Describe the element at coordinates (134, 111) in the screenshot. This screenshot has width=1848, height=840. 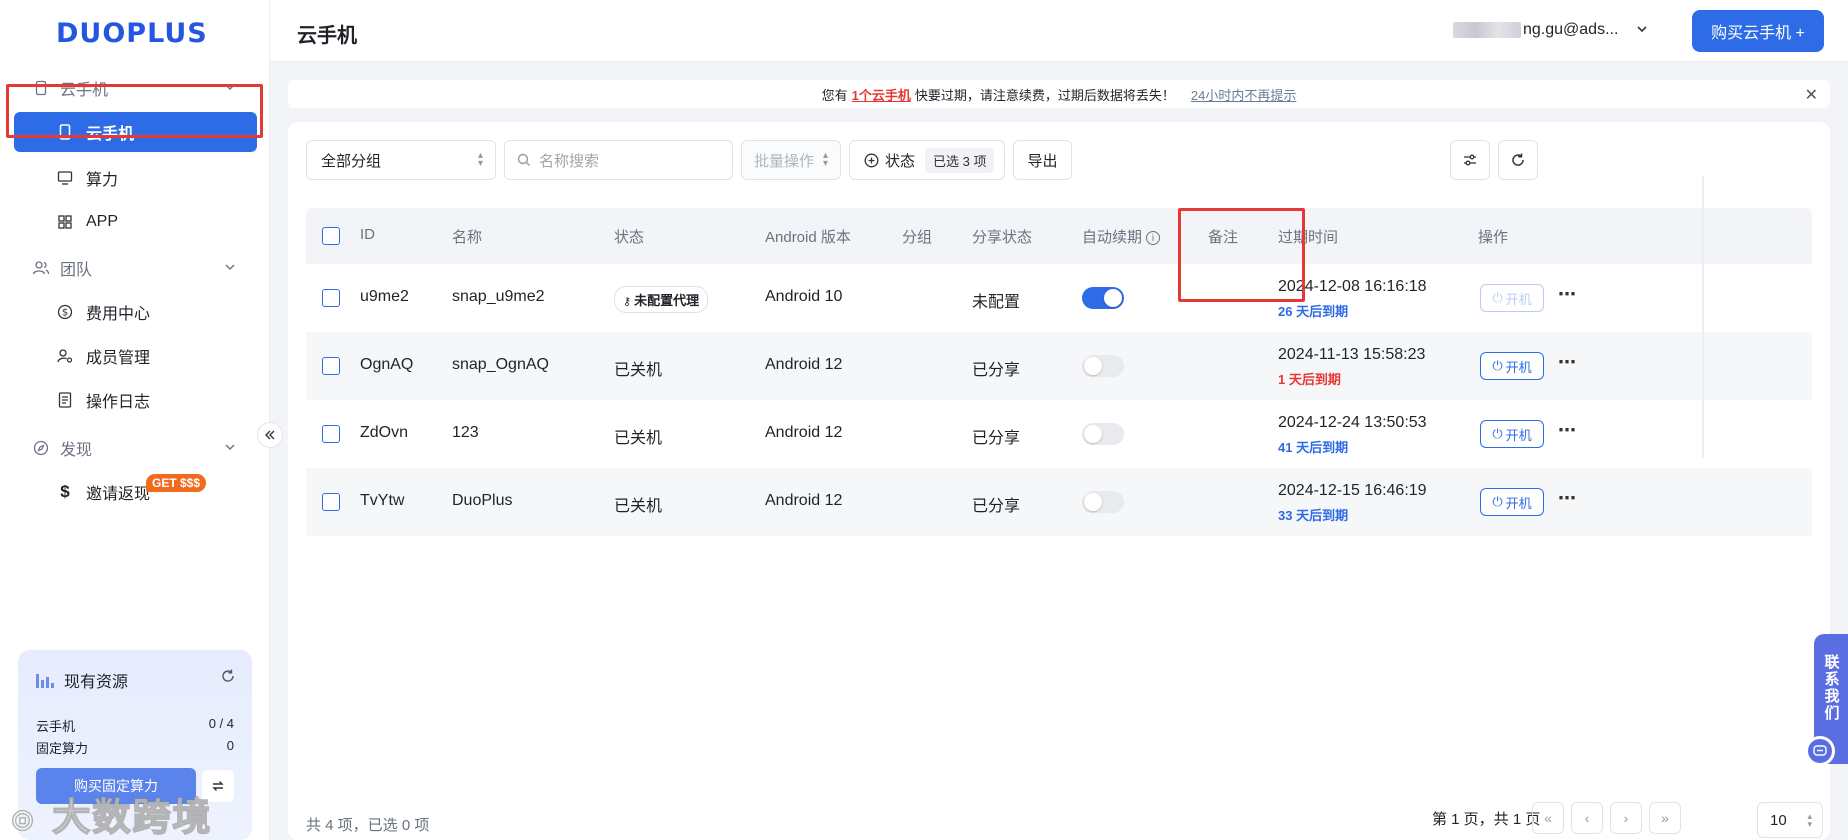
I see `highlight-box-nav` at that location.